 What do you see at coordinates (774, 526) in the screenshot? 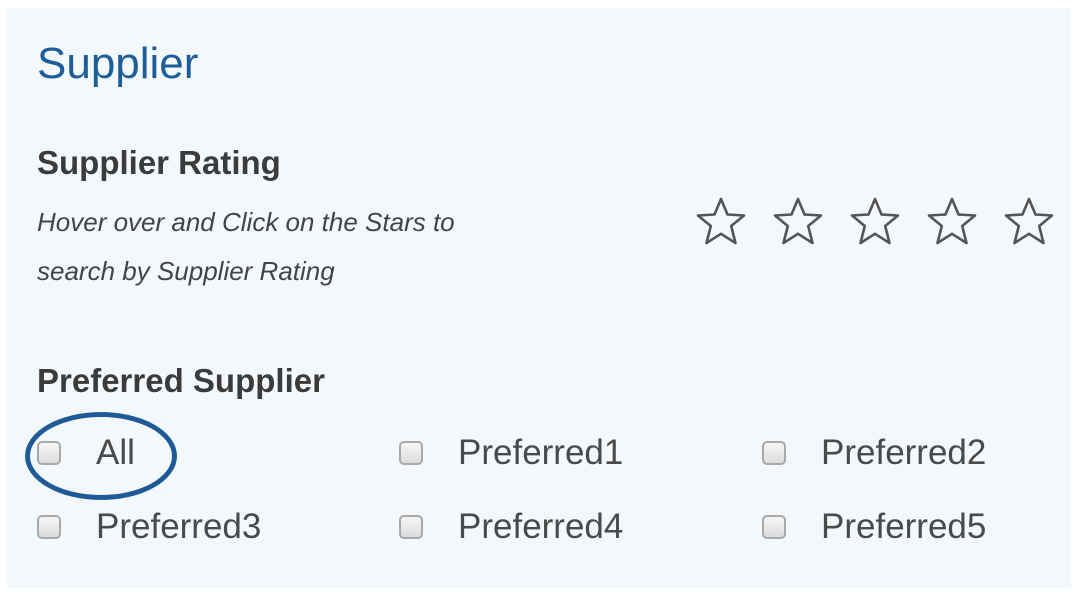
I see `checkbox-preferred5` at bounding box center [774, 526].